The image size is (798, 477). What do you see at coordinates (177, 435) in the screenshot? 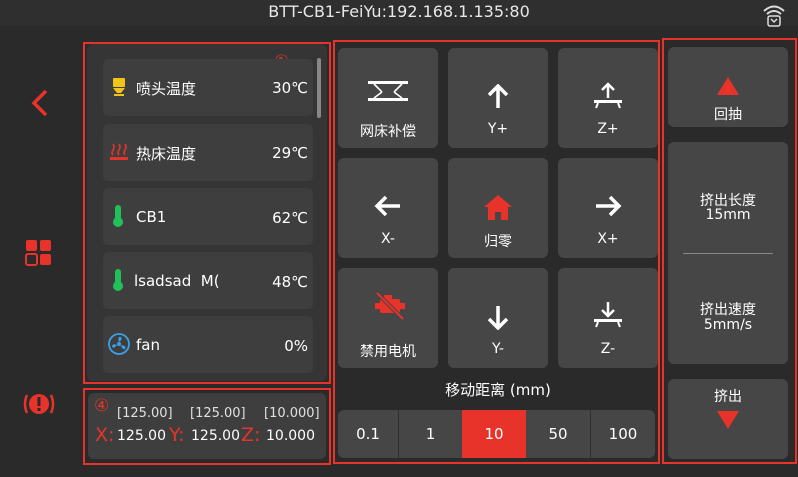
I see `y-axis-label: Y:` at bounding box center [177, 435].